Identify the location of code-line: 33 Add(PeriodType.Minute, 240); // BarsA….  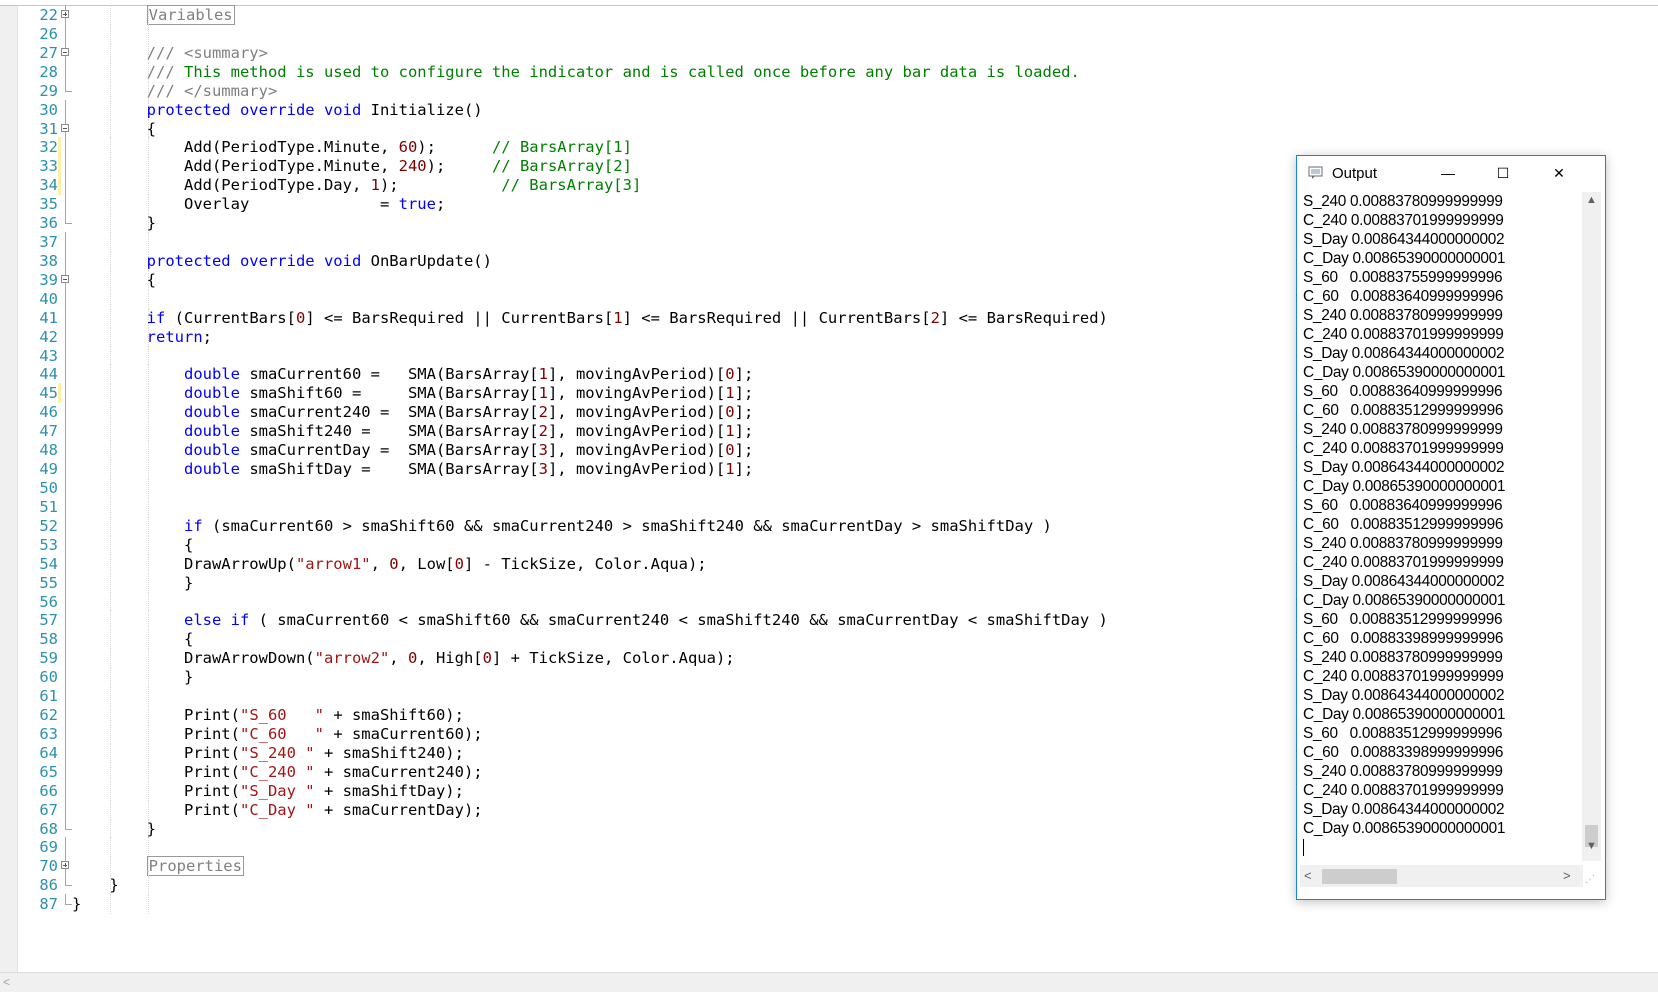
(625, 166).